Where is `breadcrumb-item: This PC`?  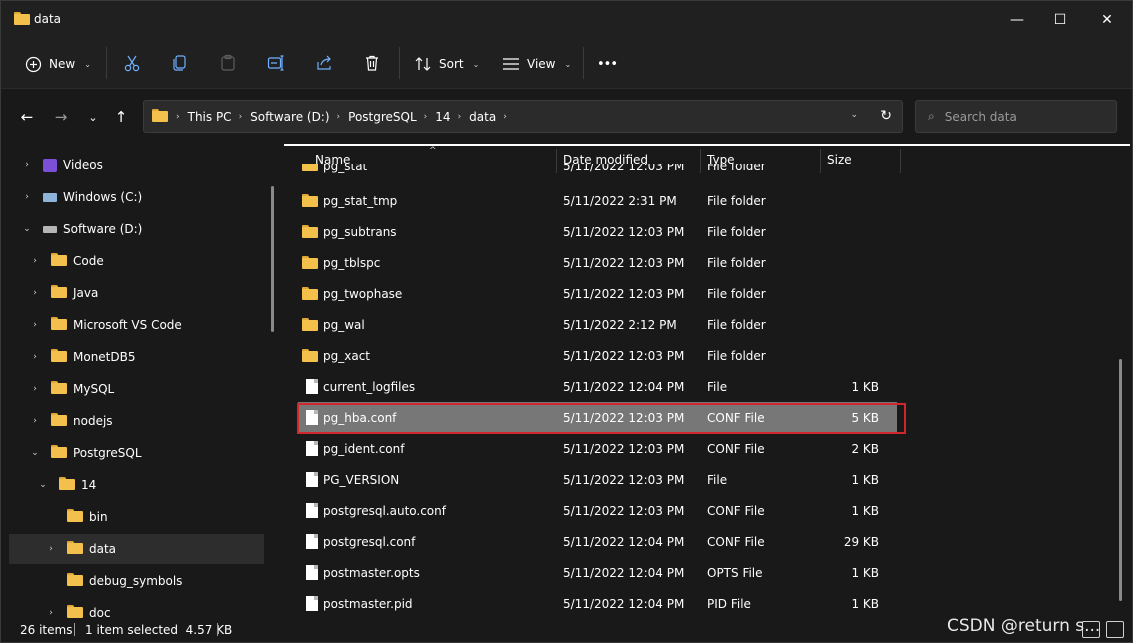 breadcrumb-item: This PC is located at coordinates (210, 117).